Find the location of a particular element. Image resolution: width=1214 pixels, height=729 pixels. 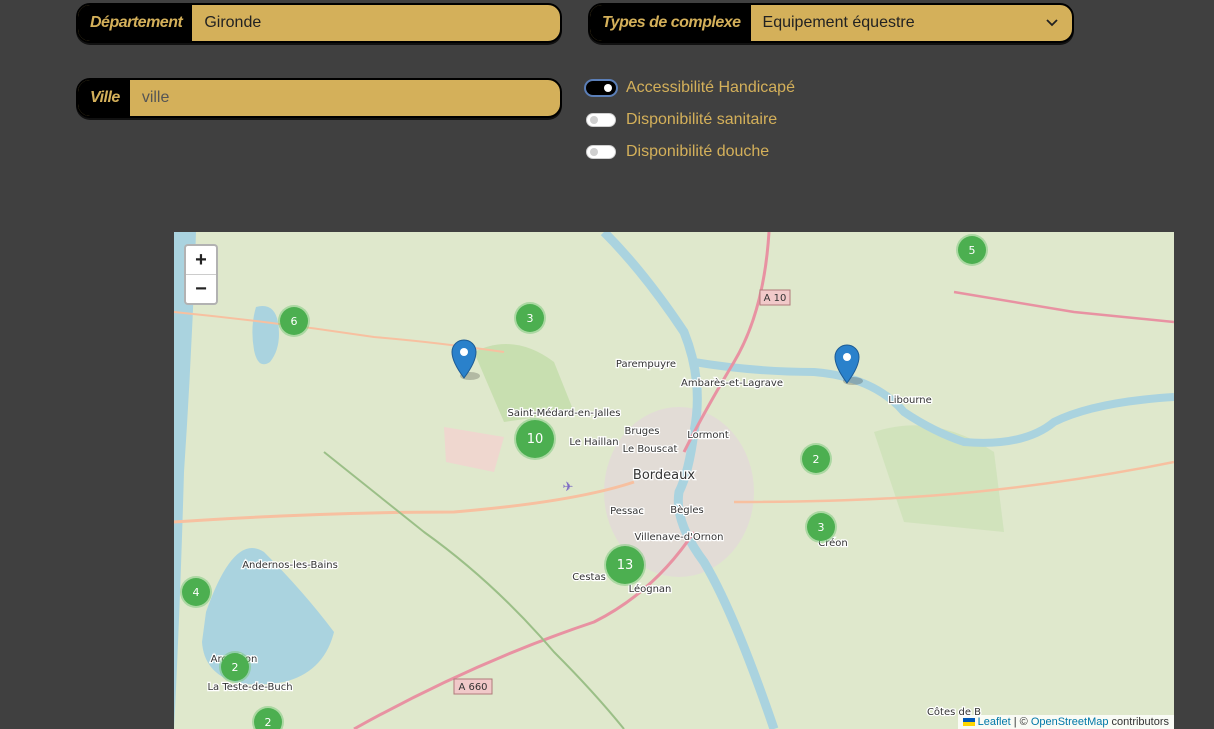

osm-link: OpenStreetMap is located at coordinates (1070, 722).